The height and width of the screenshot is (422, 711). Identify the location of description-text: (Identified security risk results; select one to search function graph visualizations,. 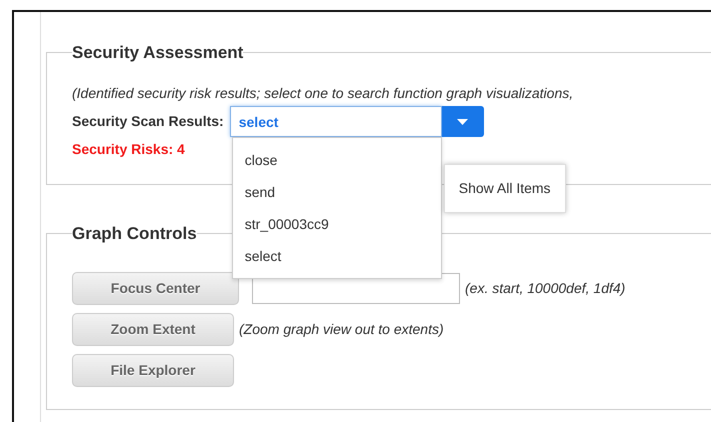
(323, 93).